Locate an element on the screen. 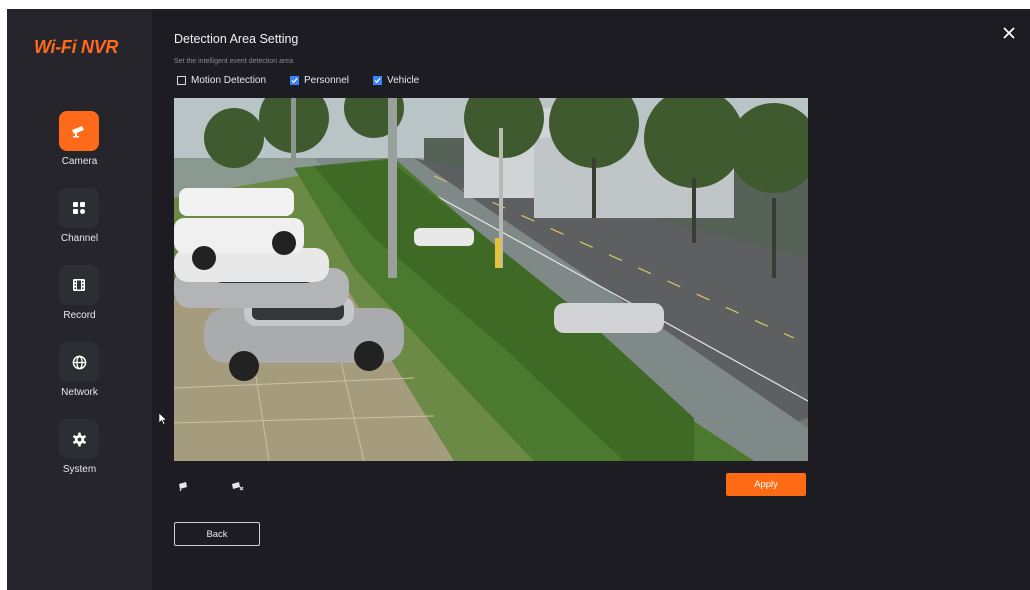 The height and width of the screenshot is (590, 1030). sidebar-item-channel: Channel is located at coordinates (79, 223).